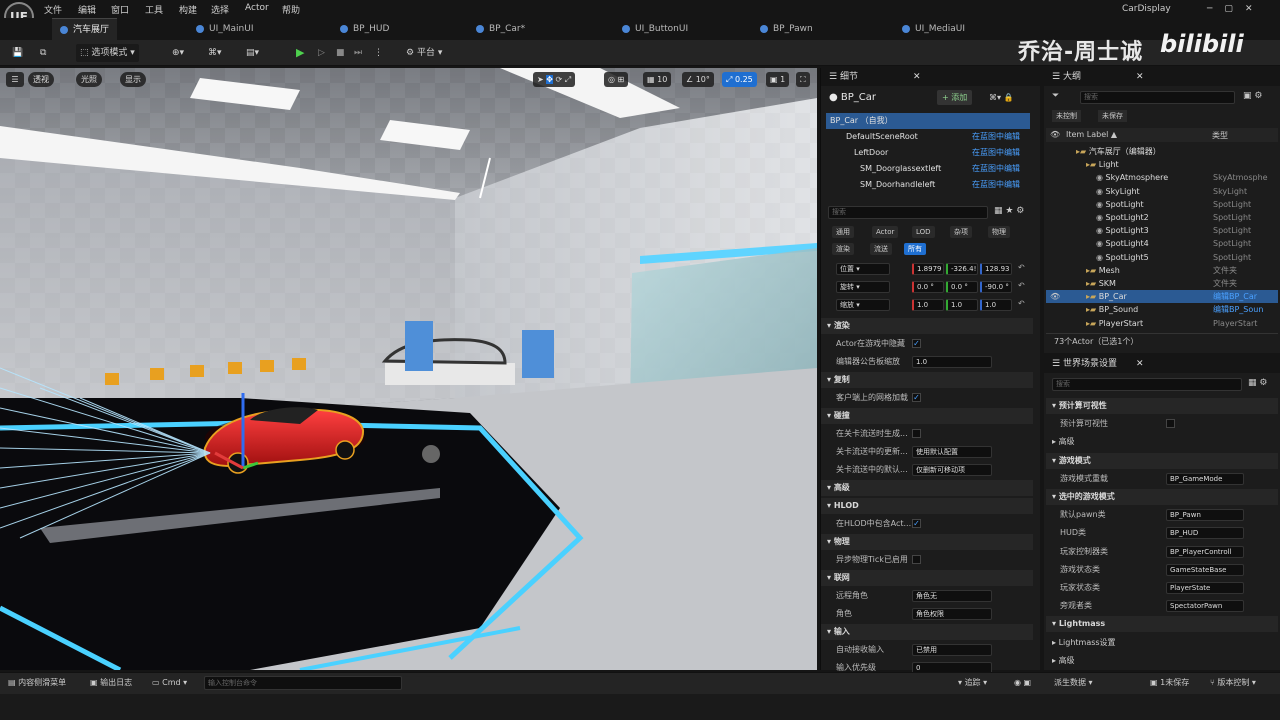 Image resolution: width=1280 pixels, height=720 pixels. Describe the element at coordinates (657, 79) in the screenshot. I see `grid-snap-button: ▦ 10` at that location.